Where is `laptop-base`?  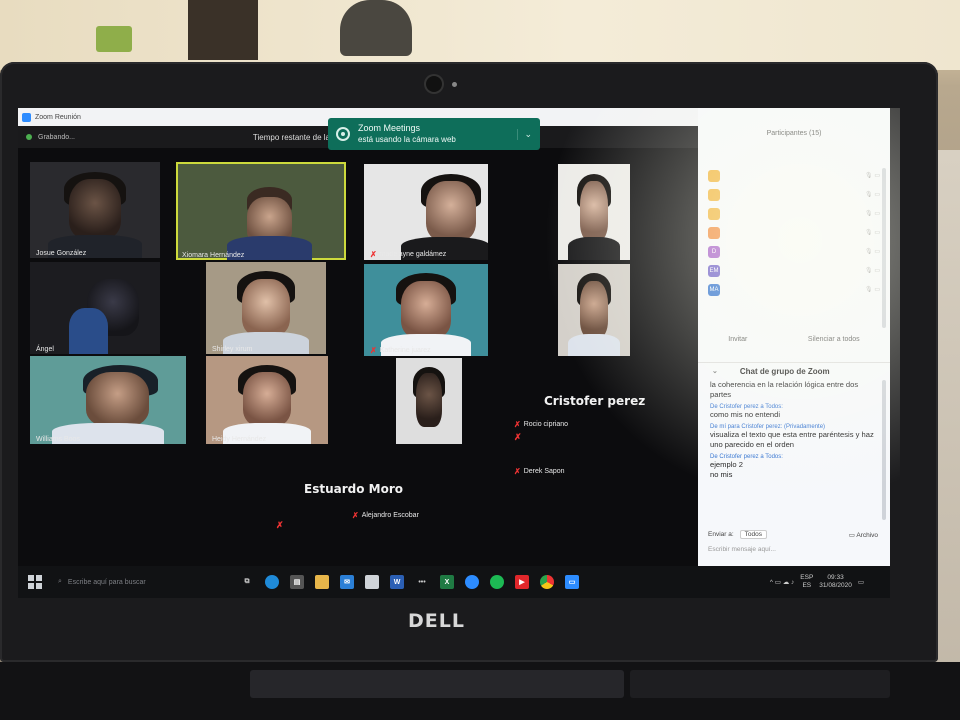
laptop-base is located at coordinates (480, 691).